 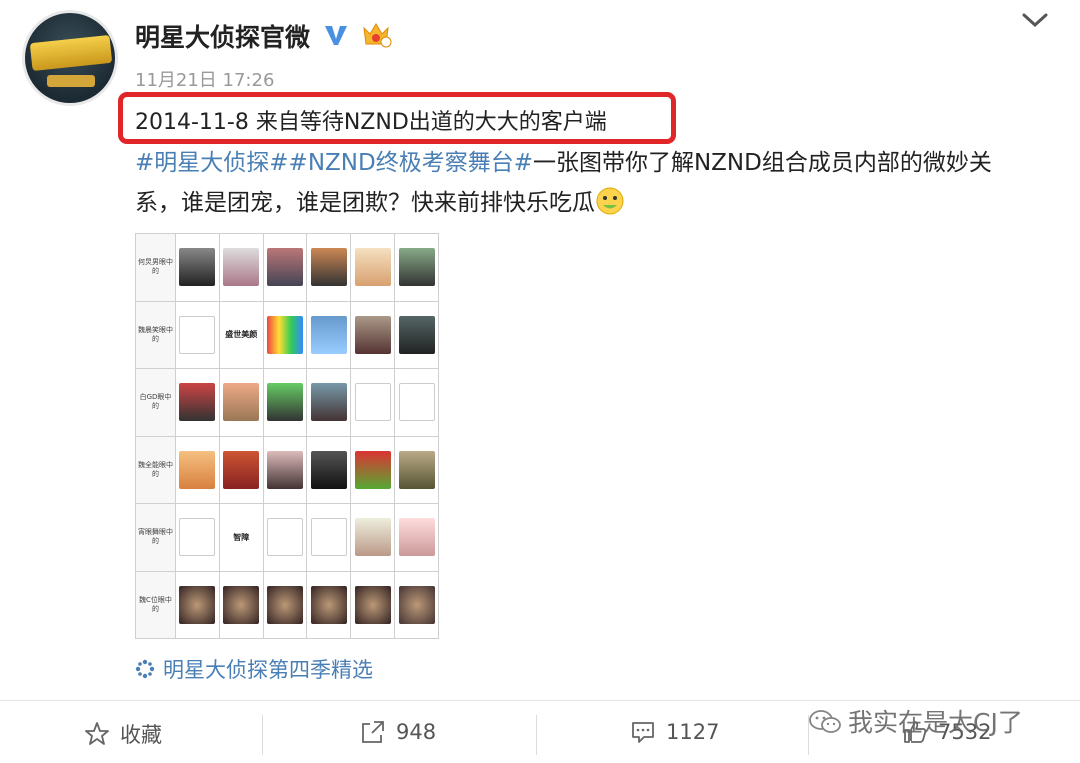 I want to click on grid-row-label: 宵眼舞眼中的, so click(x=155, y=537).